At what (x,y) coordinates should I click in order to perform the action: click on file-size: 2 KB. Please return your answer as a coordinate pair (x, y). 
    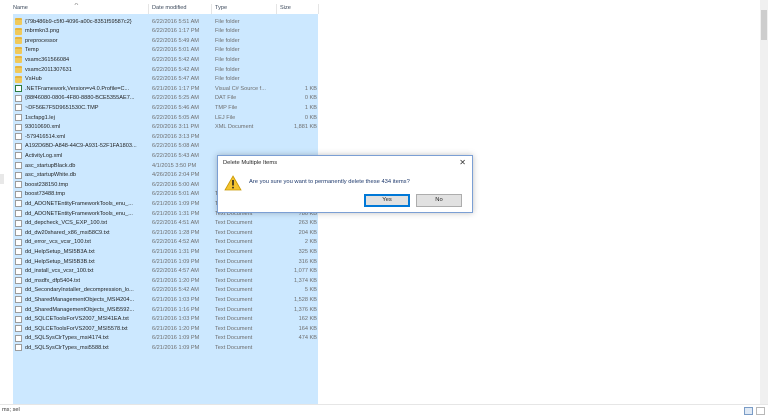
    Looking at the image, I should click on (310, 242).